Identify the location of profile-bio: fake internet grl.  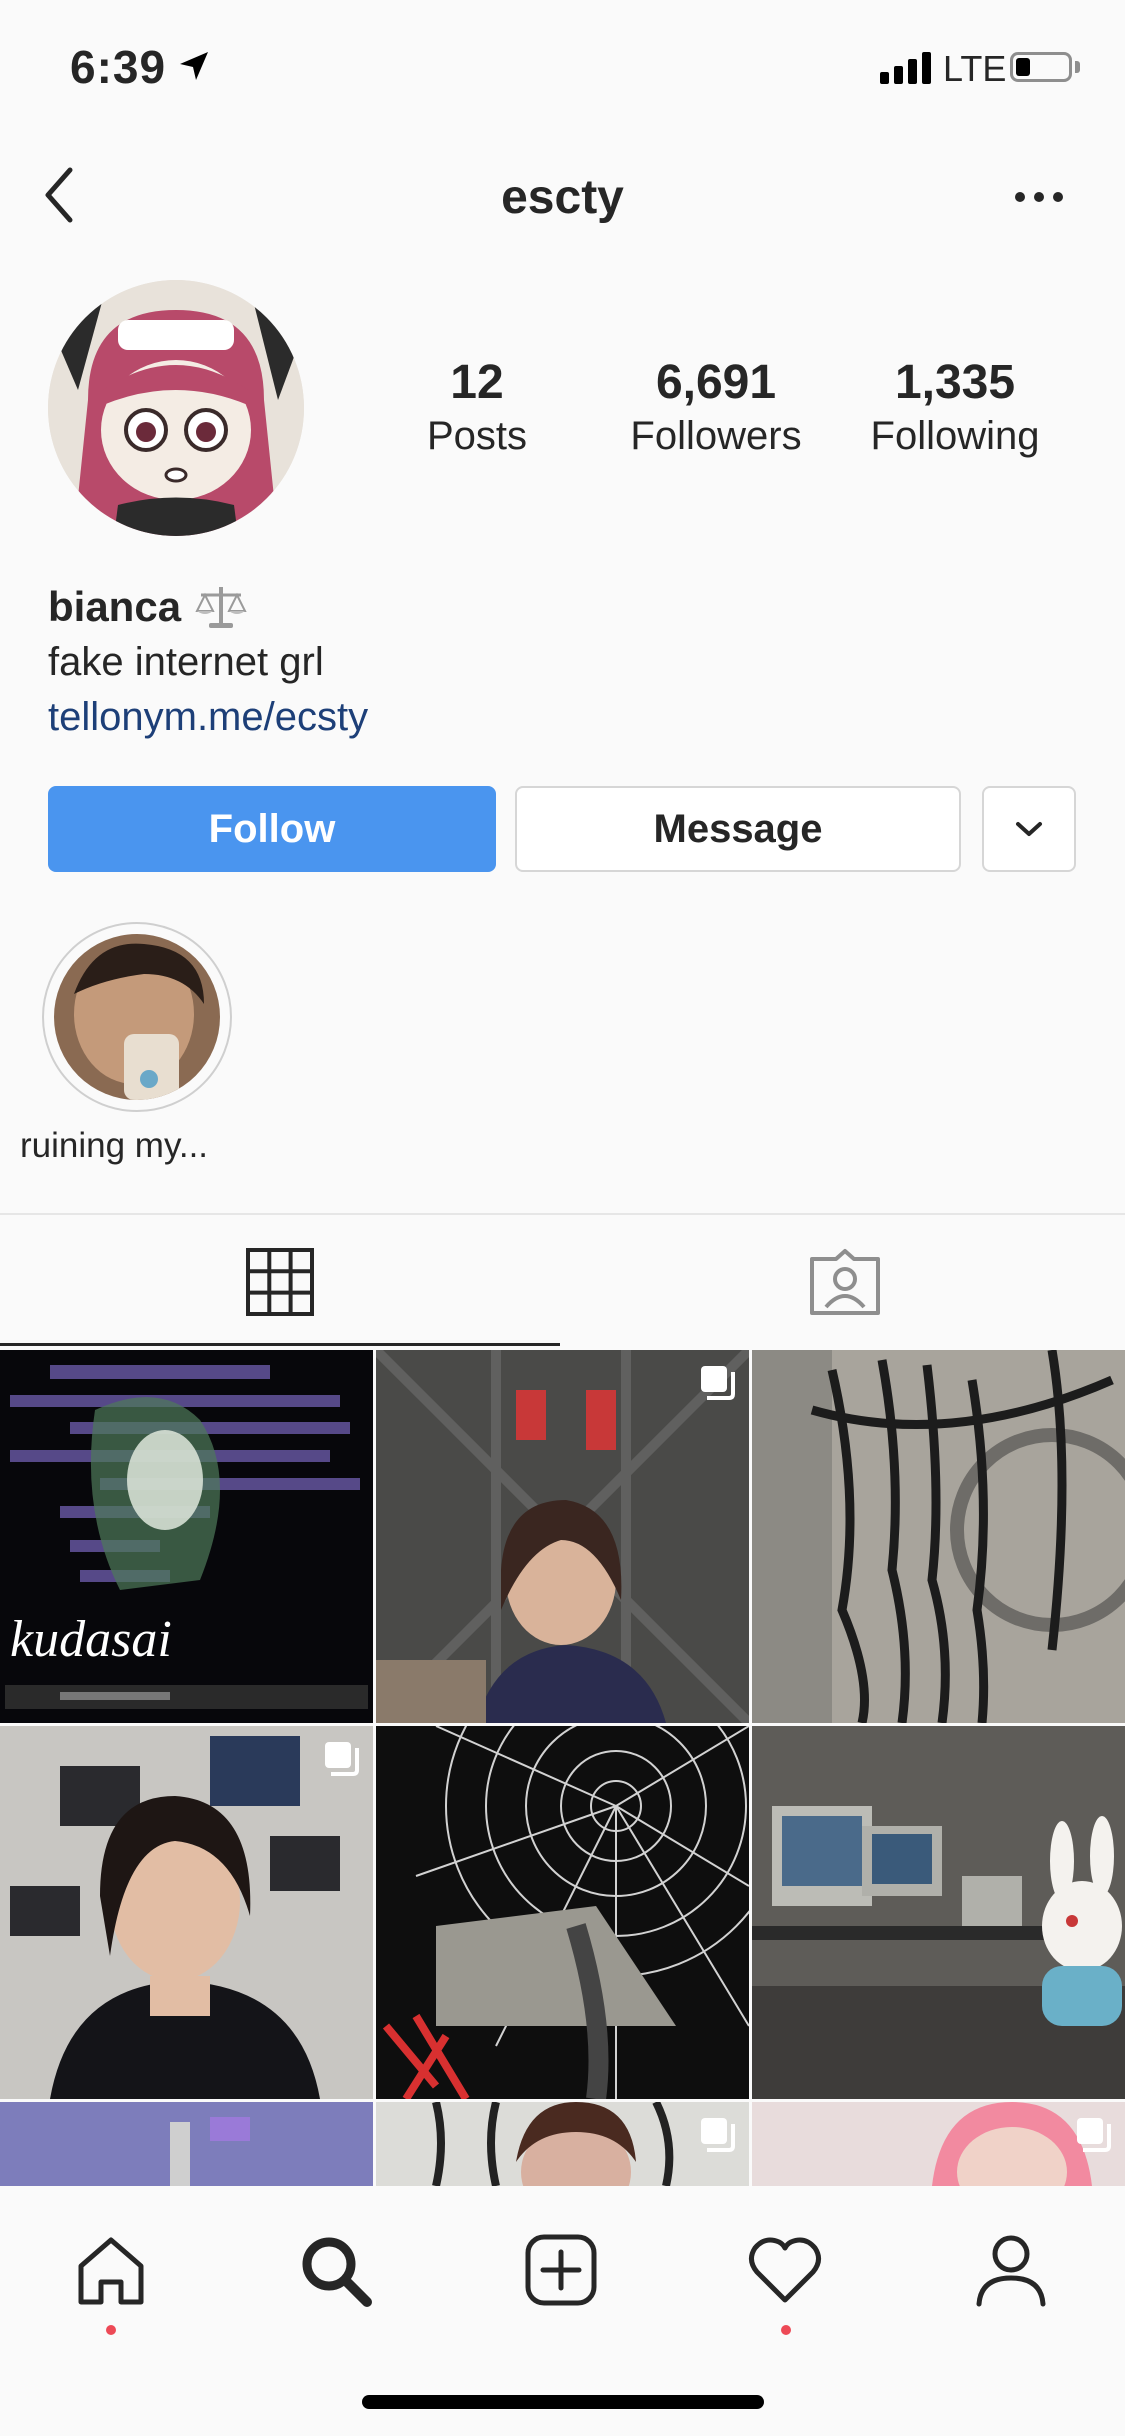
(186, 662).